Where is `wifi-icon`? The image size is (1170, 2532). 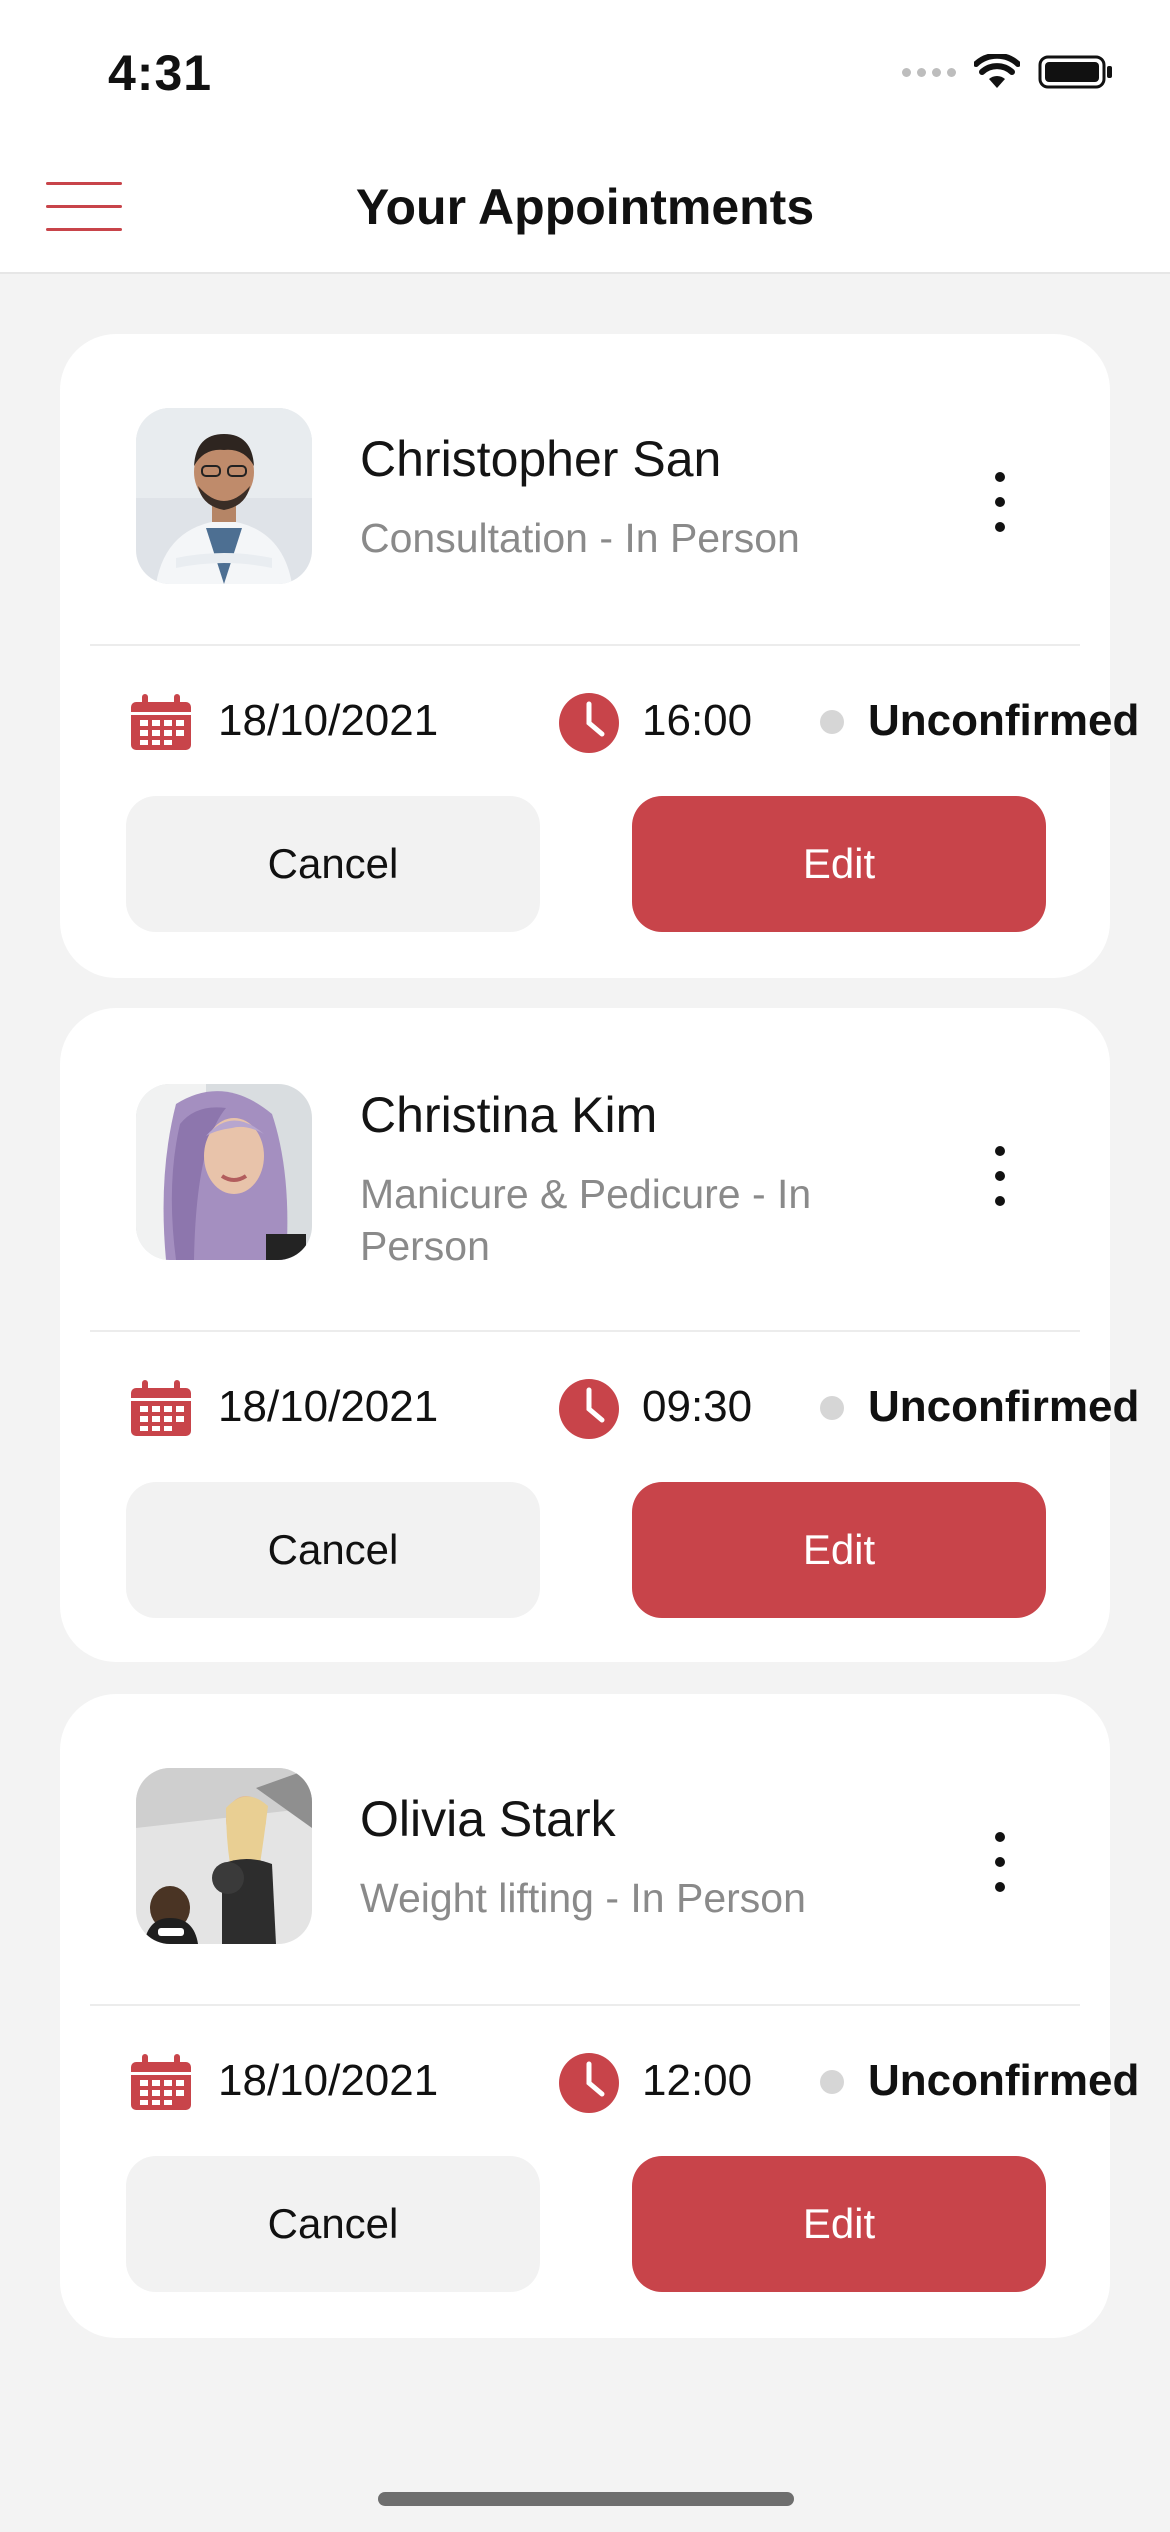 wifi-icon is located at coordinates (997, 71).